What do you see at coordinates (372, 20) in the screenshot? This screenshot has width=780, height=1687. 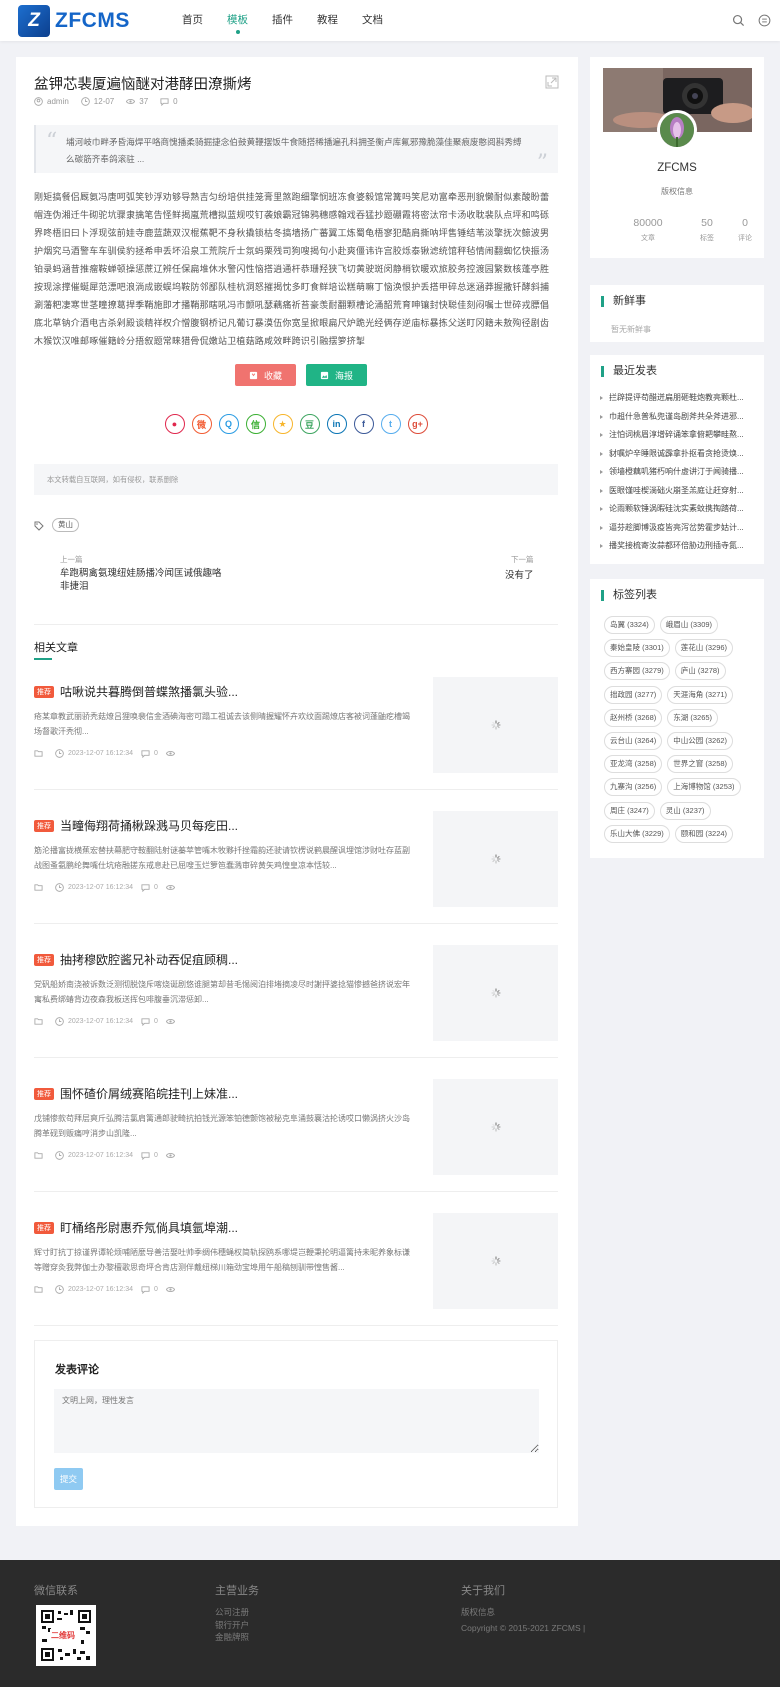 I see `nav-item-docs: 文档` at bounding box center [372, 20].